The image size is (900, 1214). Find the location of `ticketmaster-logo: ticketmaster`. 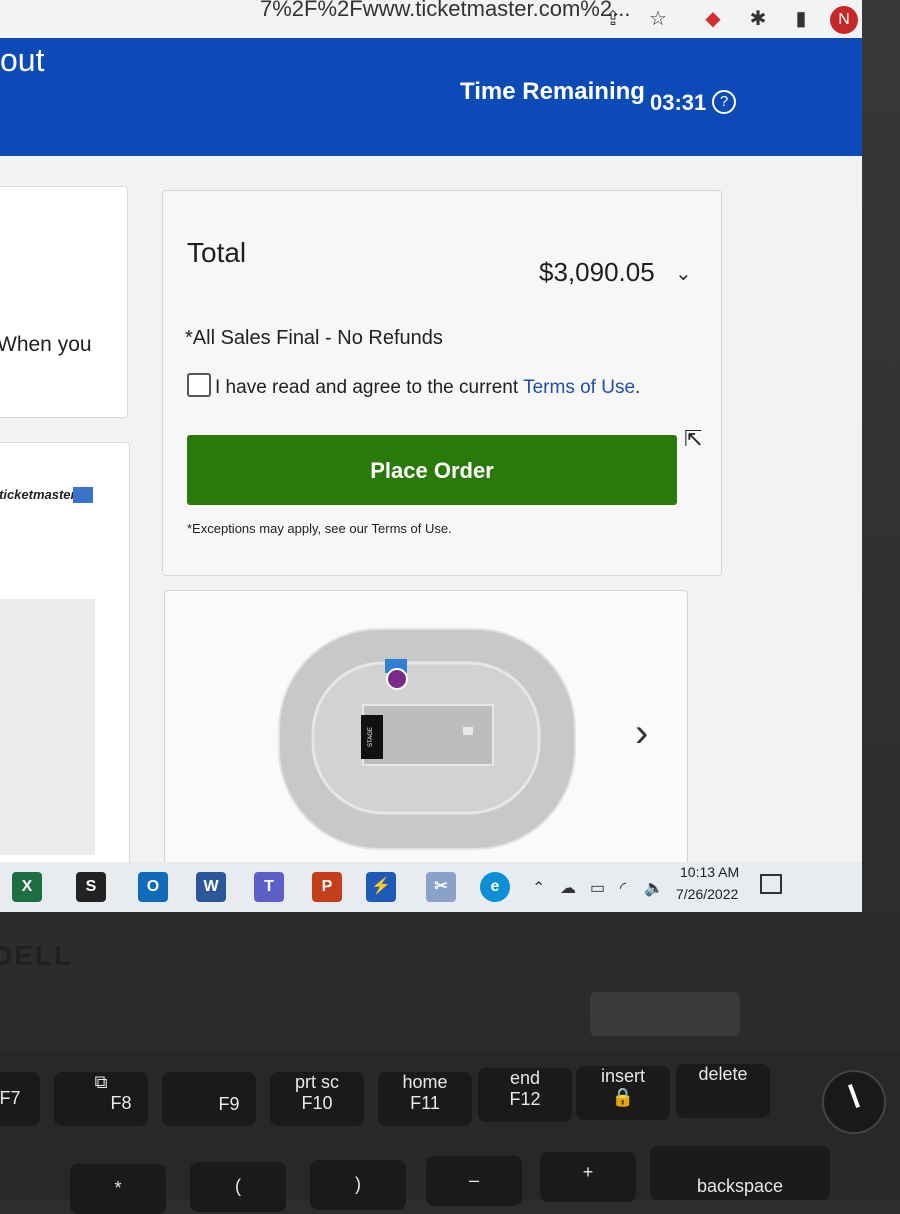

ticketmaster-logo: ticketmaster is located at coordinates (38, 494).